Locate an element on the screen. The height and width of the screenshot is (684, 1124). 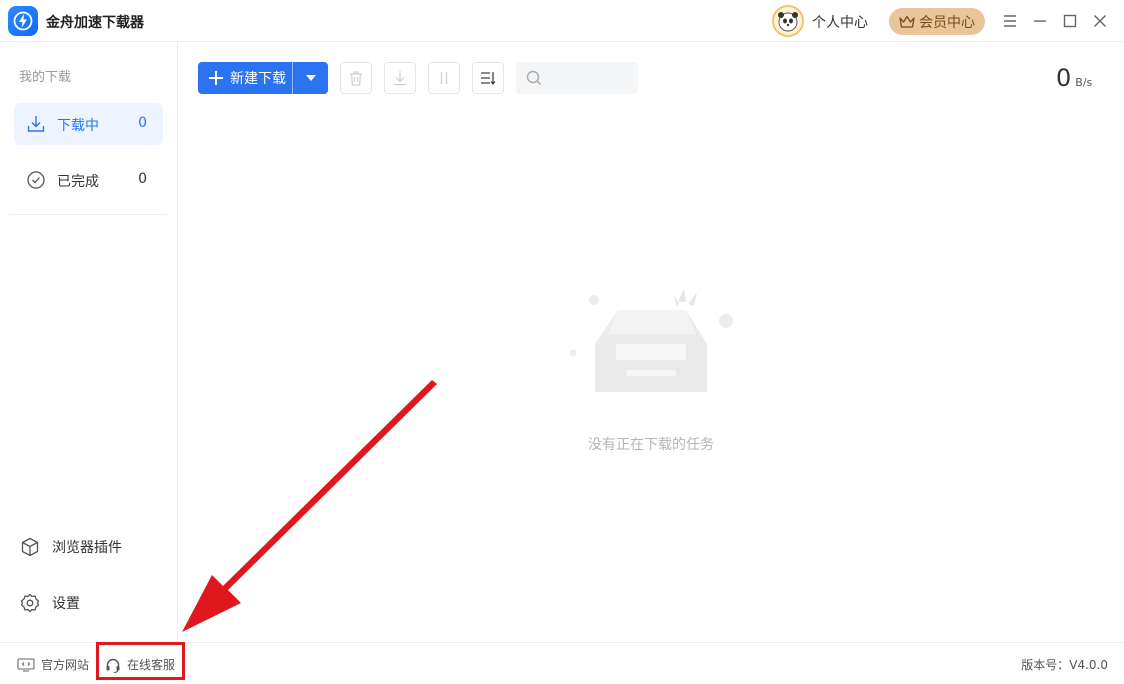
sidebar-item-label: 已完成 is located at coordinates (78, 182).